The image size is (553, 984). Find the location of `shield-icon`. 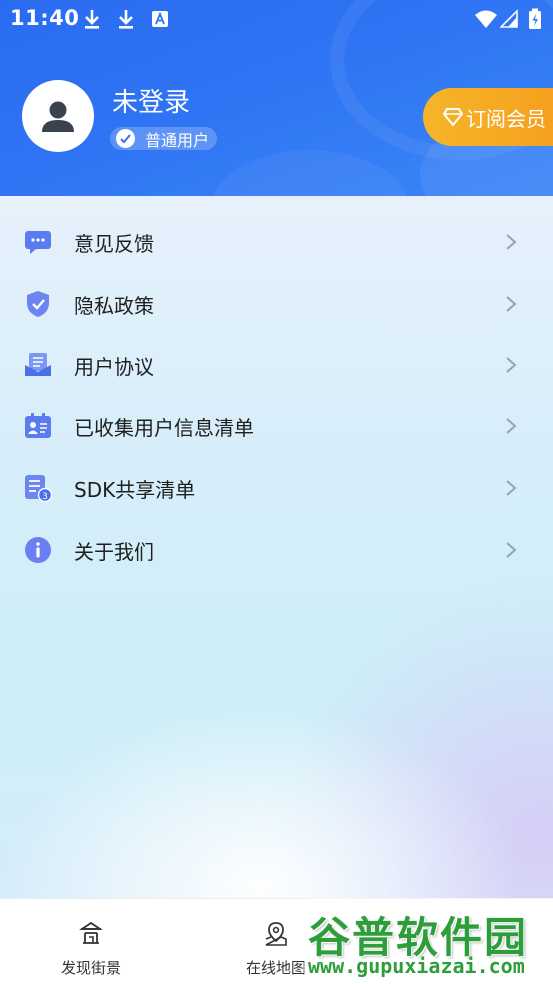

shield-icon is located at coordinates (38, 304).